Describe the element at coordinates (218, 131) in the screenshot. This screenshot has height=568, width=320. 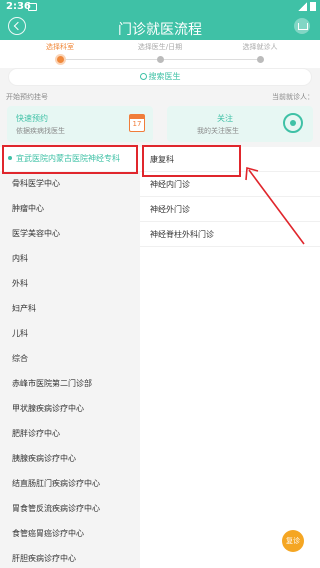
I see `follow-subtitle: 我的关注医生` at that location.